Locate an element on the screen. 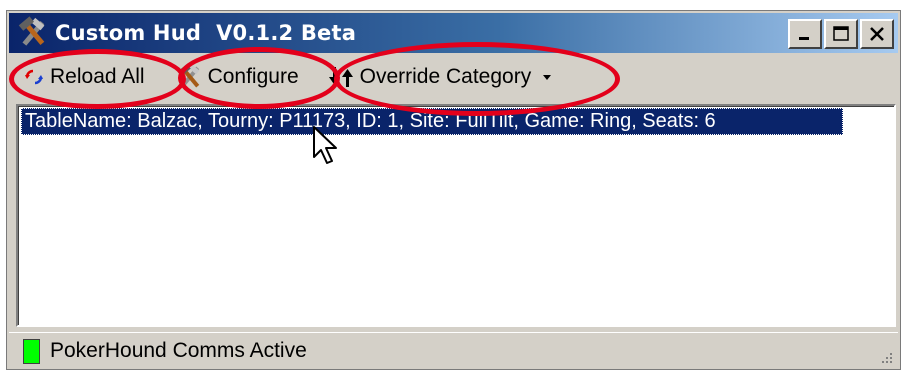  toolbar: Reload All Configure Override Category is located at coordinates (453, 77).